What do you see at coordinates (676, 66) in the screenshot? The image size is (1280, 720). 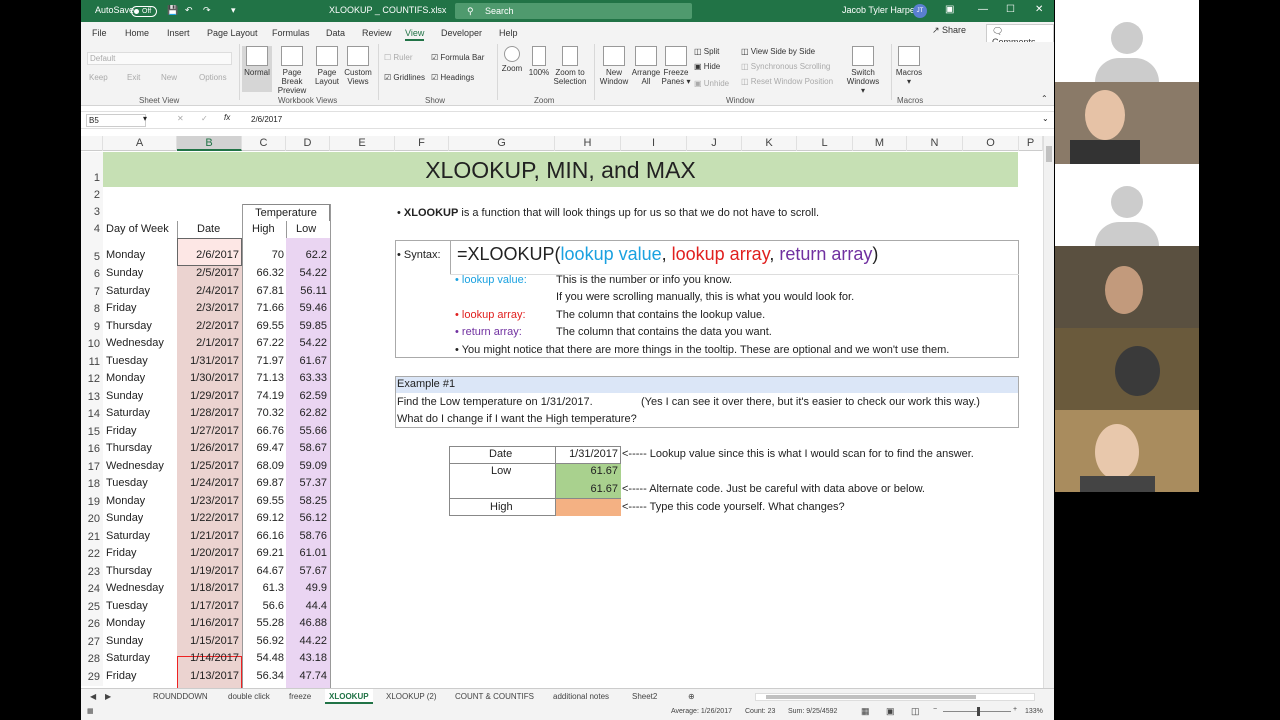 I see `freeze-panes-button: Freeze Panes ▾` at bounding box center [676, 66].